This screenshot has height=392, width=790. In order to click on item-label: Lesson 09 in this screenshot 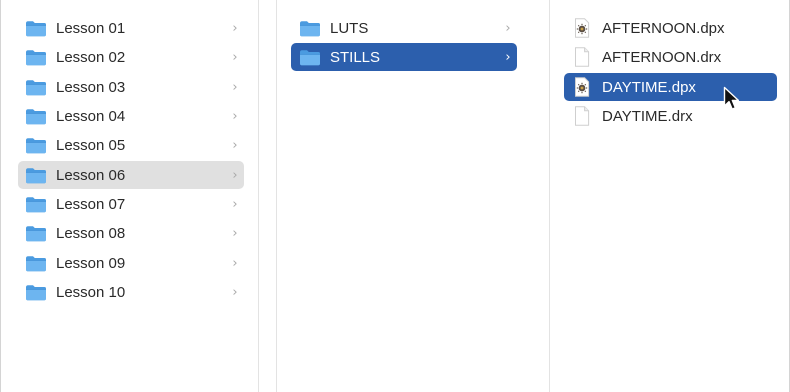, I will do `click(91, 263)`.